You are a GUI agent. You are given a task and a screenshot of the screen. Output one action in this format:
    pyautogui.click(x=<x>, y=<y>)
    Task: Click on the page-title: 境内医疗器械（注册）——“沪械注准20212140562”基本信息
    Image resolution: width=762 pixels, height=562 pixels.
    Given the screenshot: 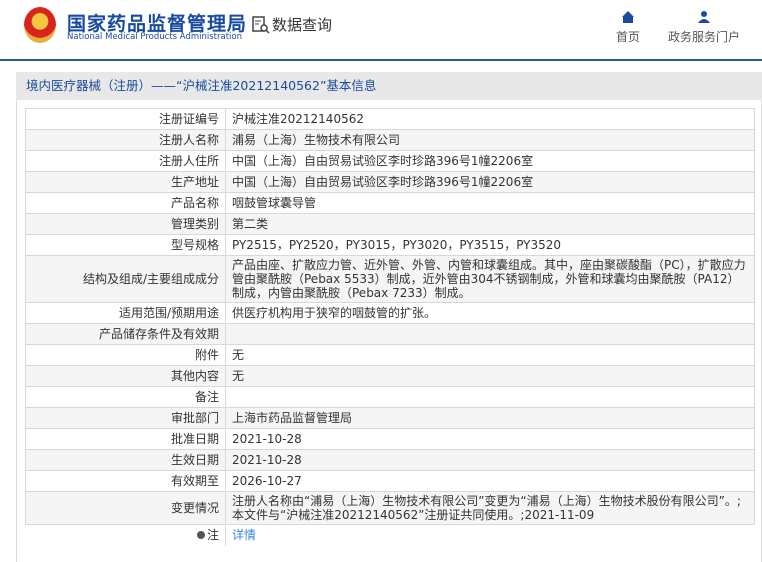 What is the action you would take?
    pyautogui.click(x=389, y=86)
    